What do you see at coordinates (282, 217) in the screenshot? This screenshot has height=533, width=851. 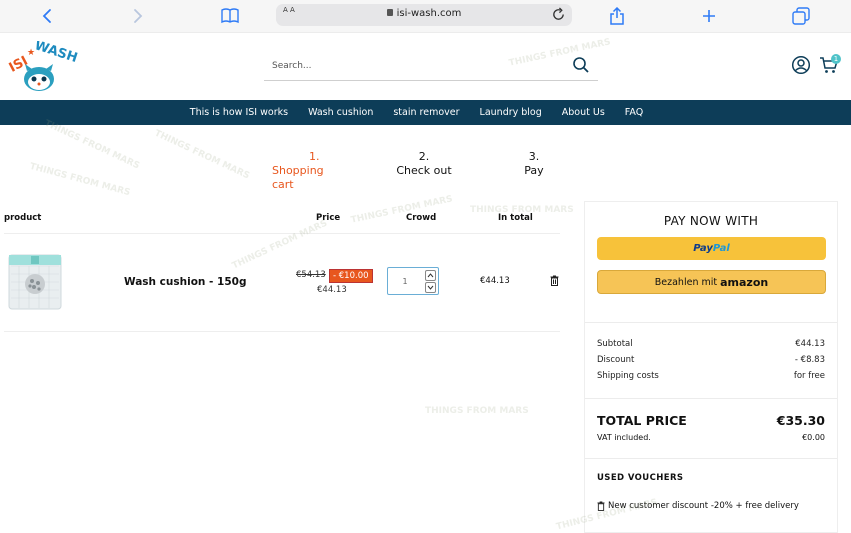 I see `cart-header-row: product Price Crowd In total` at bounding box center [282, 217].